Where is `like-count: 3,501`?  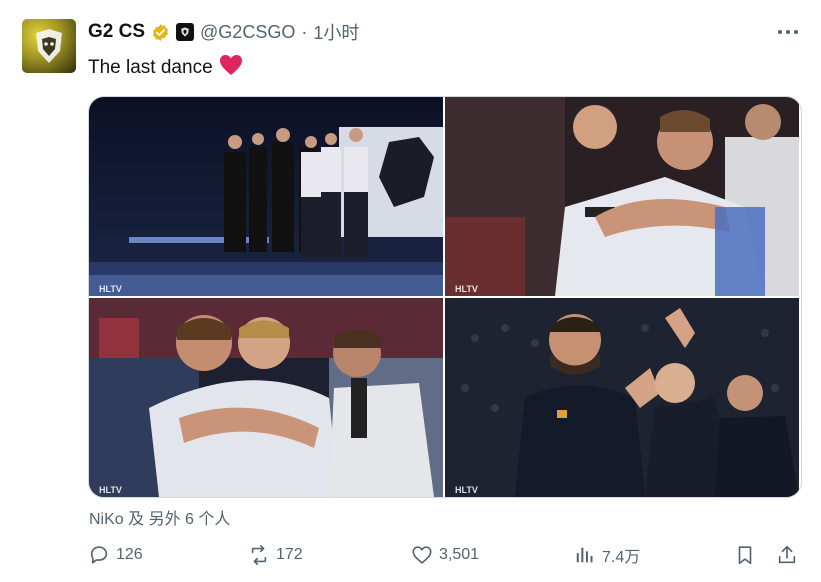 like-count: 3,501 is located at coordinates (459, 554).